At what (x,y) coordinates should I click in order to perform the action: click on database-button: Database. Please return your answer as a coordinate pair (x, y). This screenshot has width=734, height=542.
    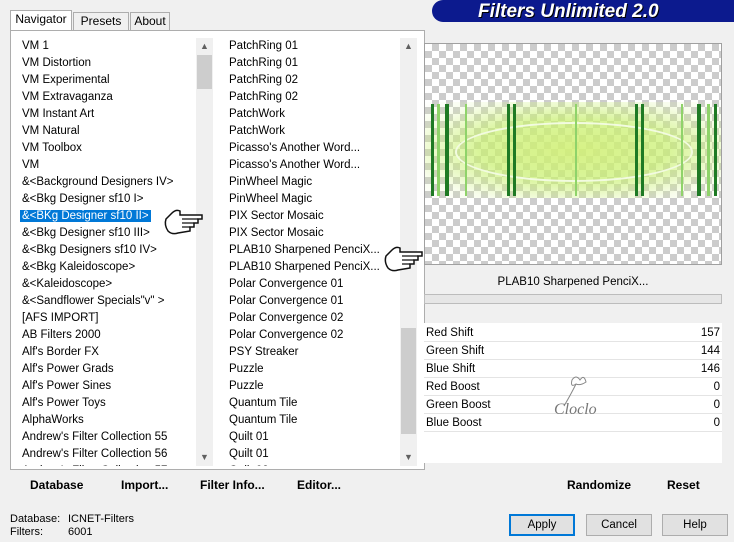
    Looking at the image, I should click on (56, 485).